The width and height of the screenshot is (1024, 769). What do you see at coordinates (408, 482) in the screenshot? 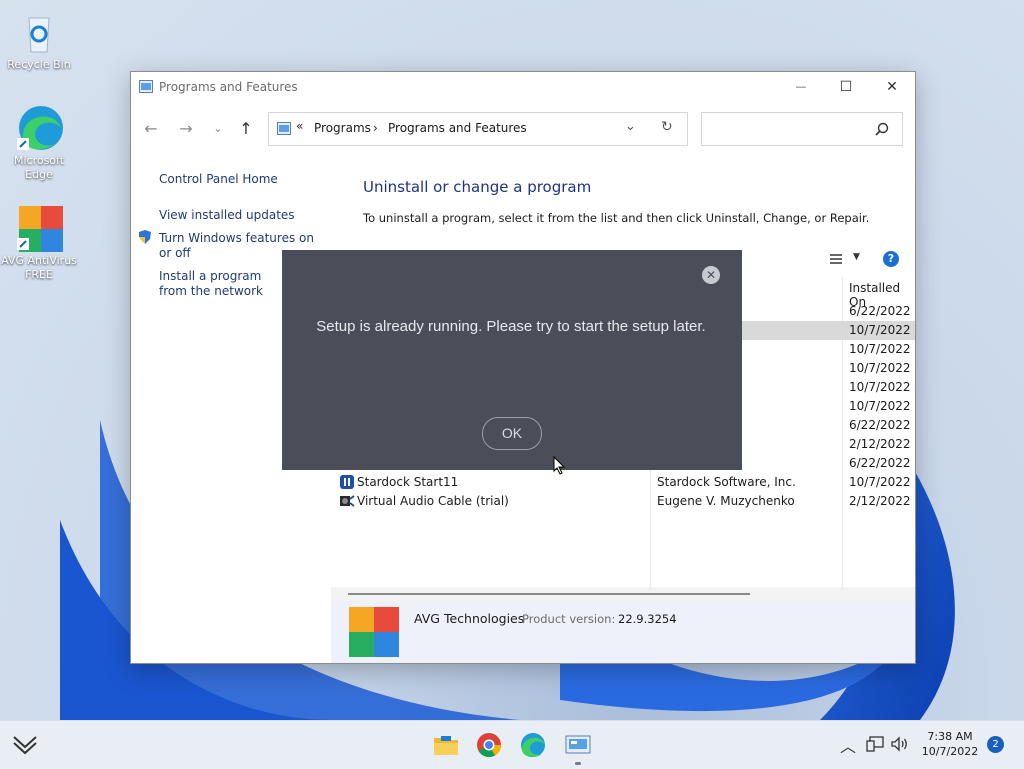
I see `row-name: Stardock Start11` at bounding box center [408, 482].